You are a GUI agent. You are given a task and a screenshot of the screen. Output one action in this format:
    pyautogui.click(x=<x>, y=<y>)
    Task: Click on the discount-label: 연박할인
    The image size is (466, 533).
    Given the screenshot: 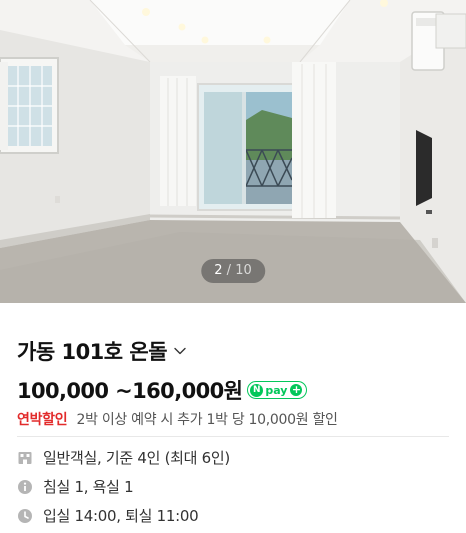 What is the action you would take?
    pyautogui.click(x=42, y=420)
    